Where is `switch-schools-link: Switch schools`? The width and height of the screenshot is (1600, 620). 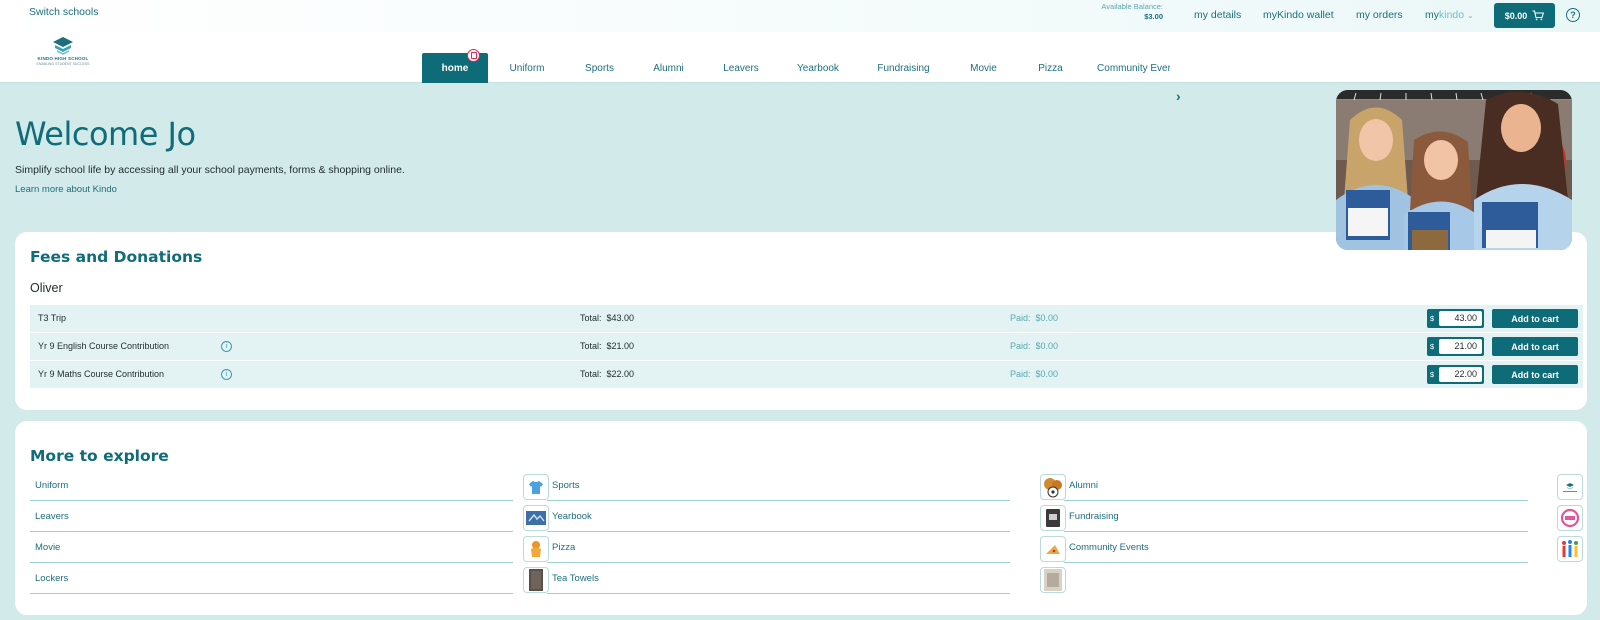
switch-schools-link: Switch schools is located at coordinates (63, 12).